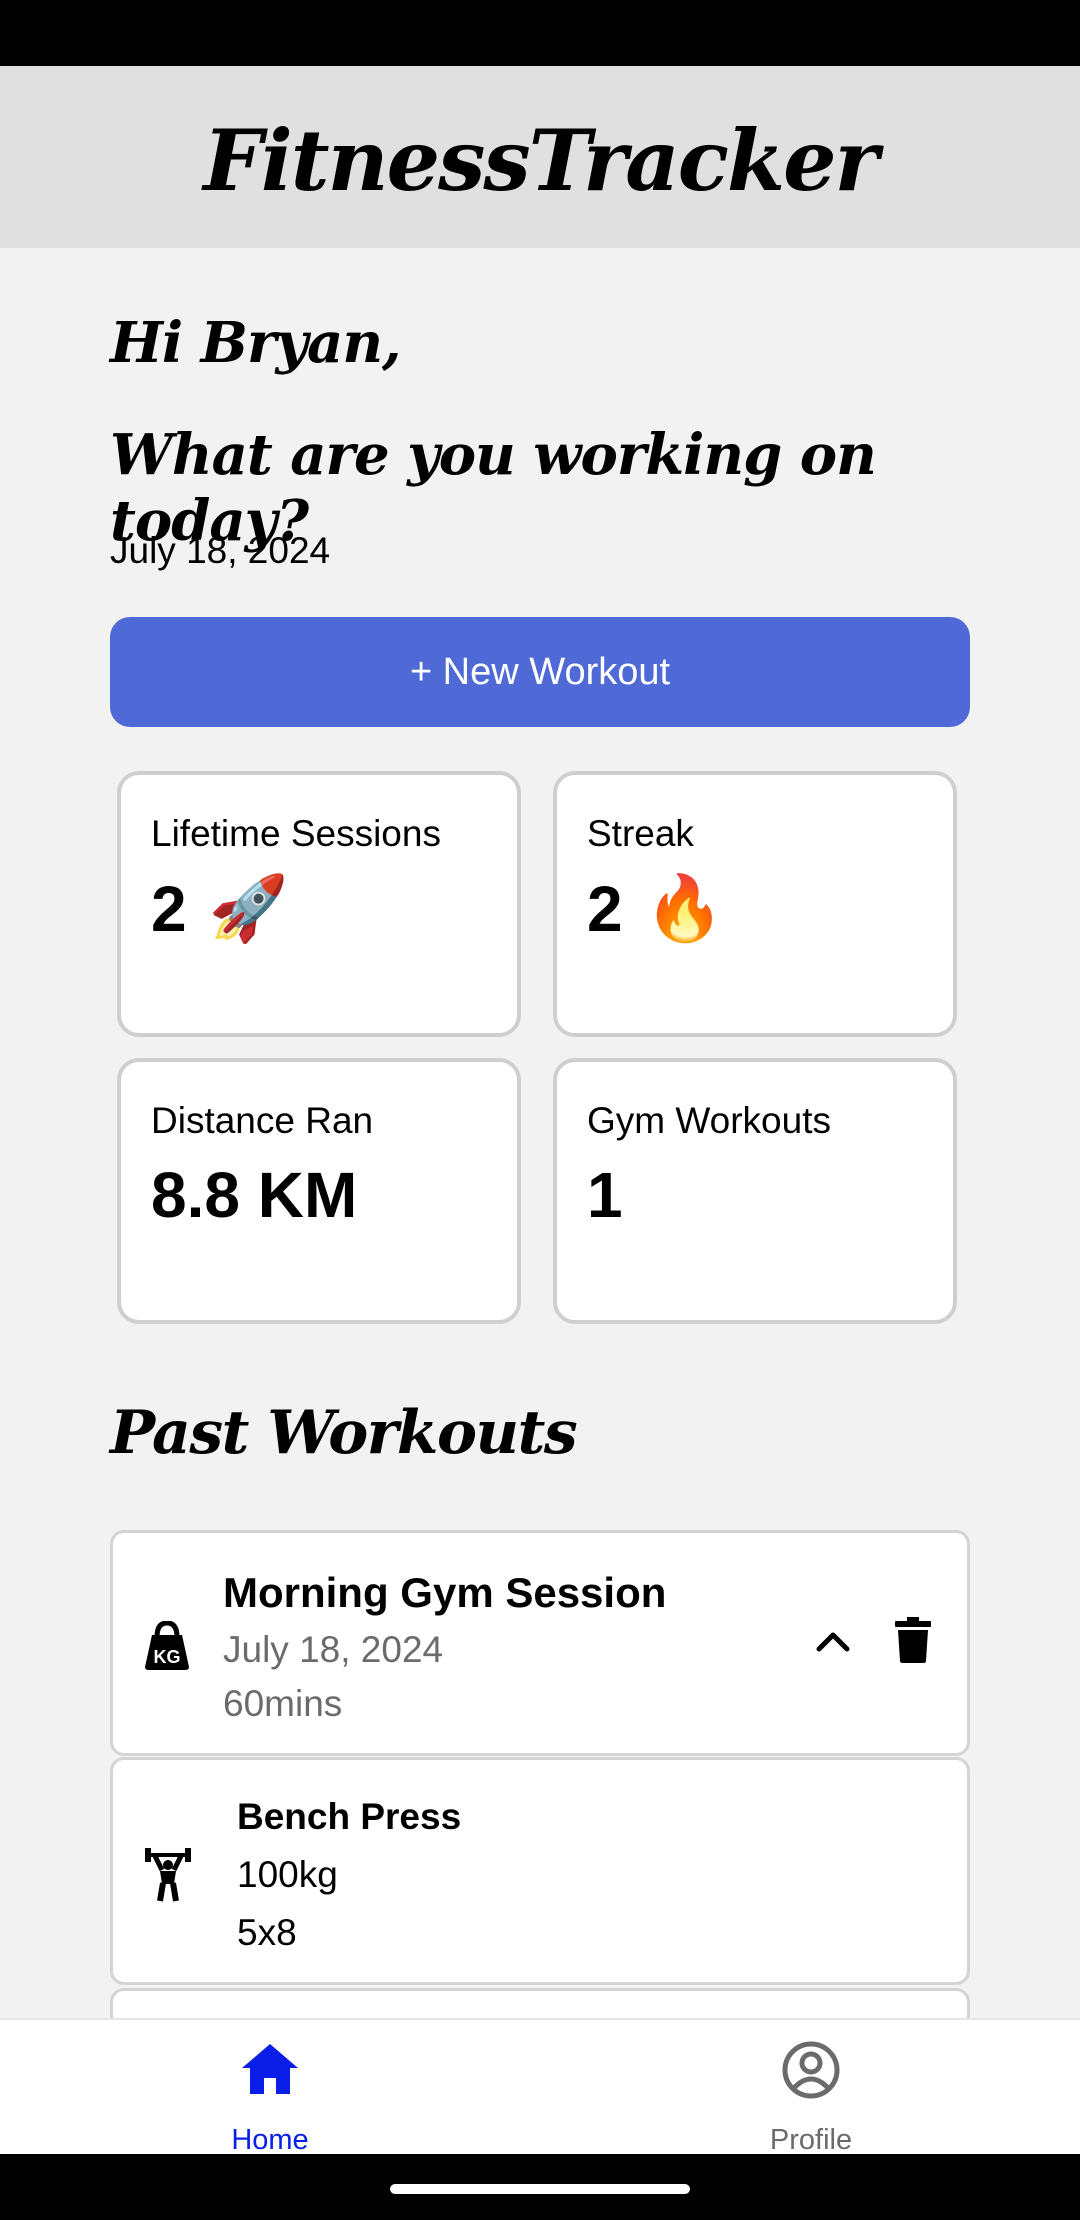 This screenshot has height=2220, width=1080. Describe the element at coordinates (283, 1703) in the screenshot. I see `workout-duration: 60mins` at that location.